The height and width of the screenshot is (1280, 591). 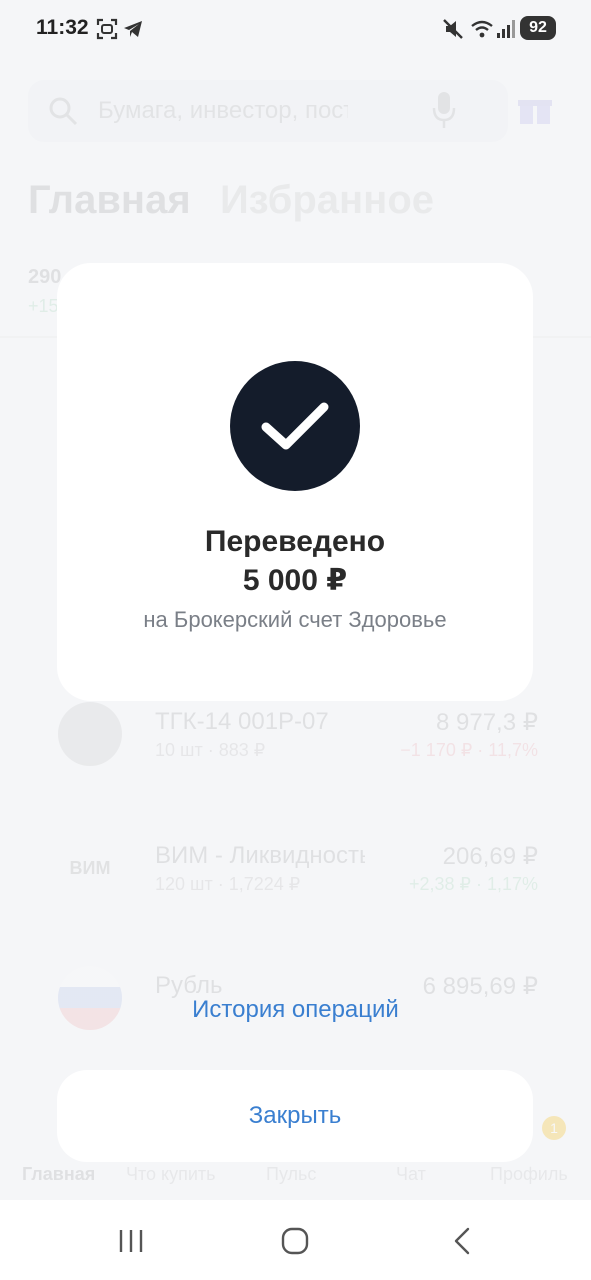 I want to click on status-bar: 11:32 92, so click(x=295, y=28).